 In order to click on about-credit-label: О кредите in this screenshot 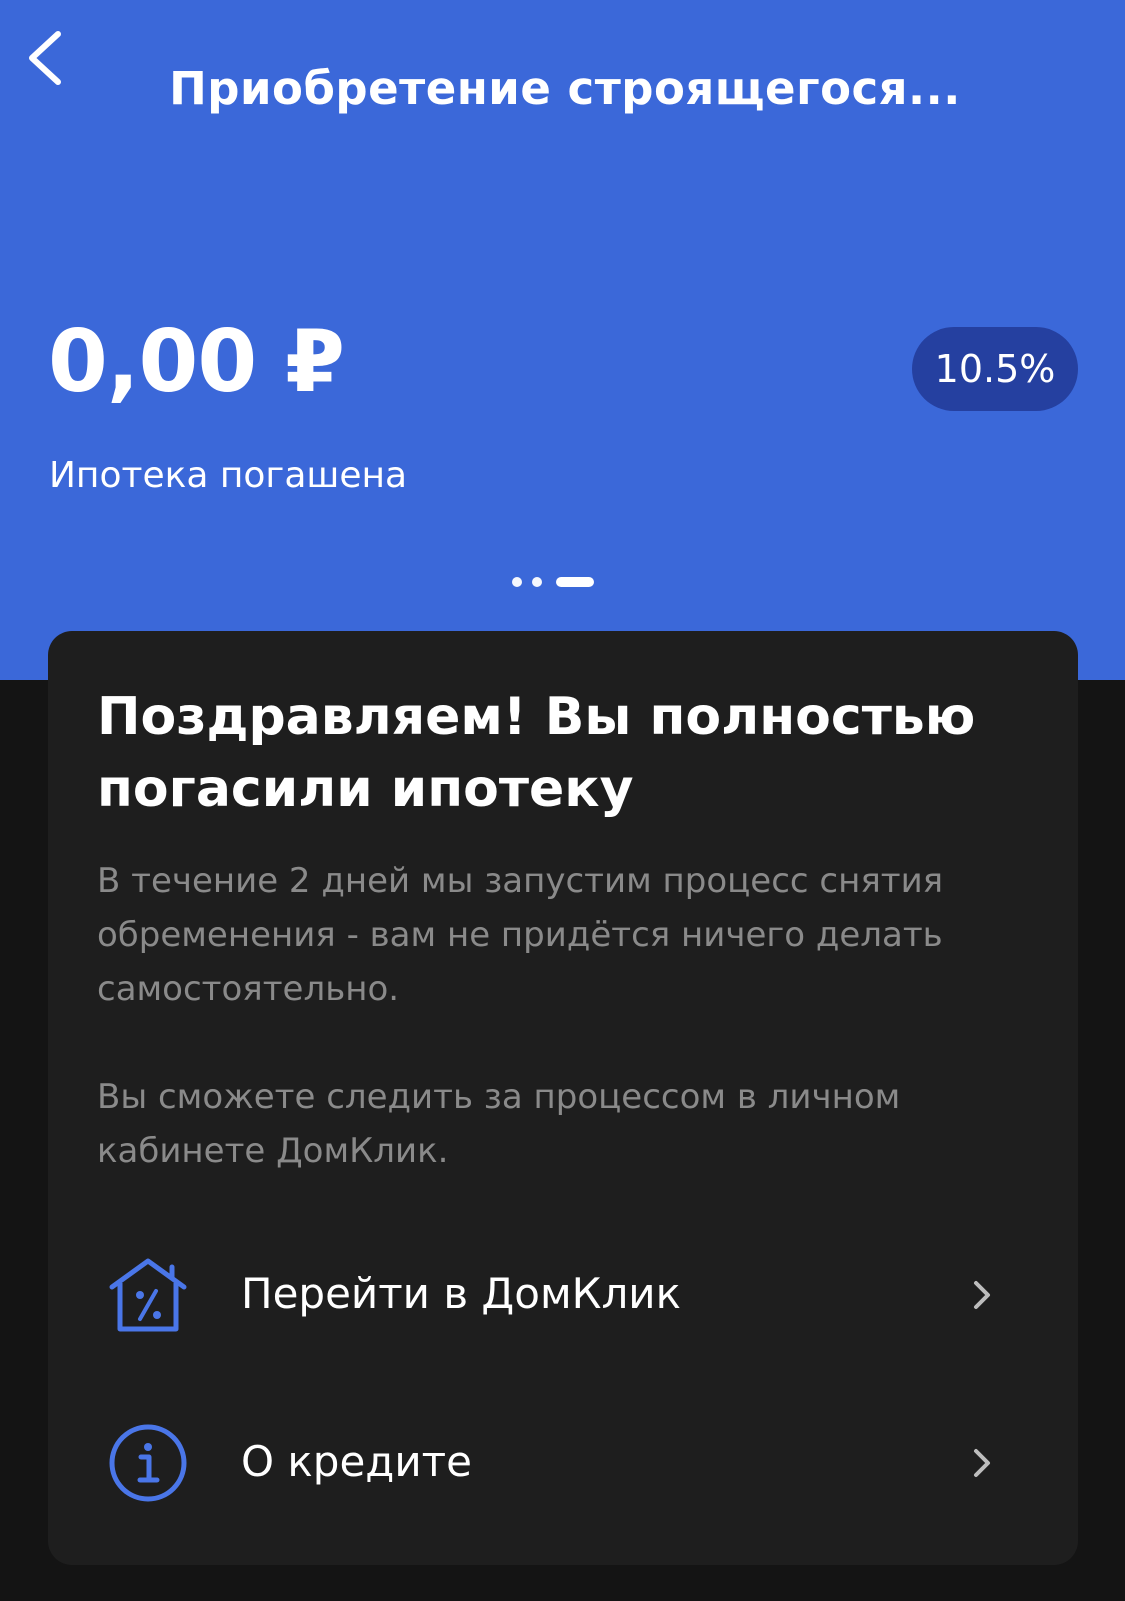, I will do `click(356, 1461)`.